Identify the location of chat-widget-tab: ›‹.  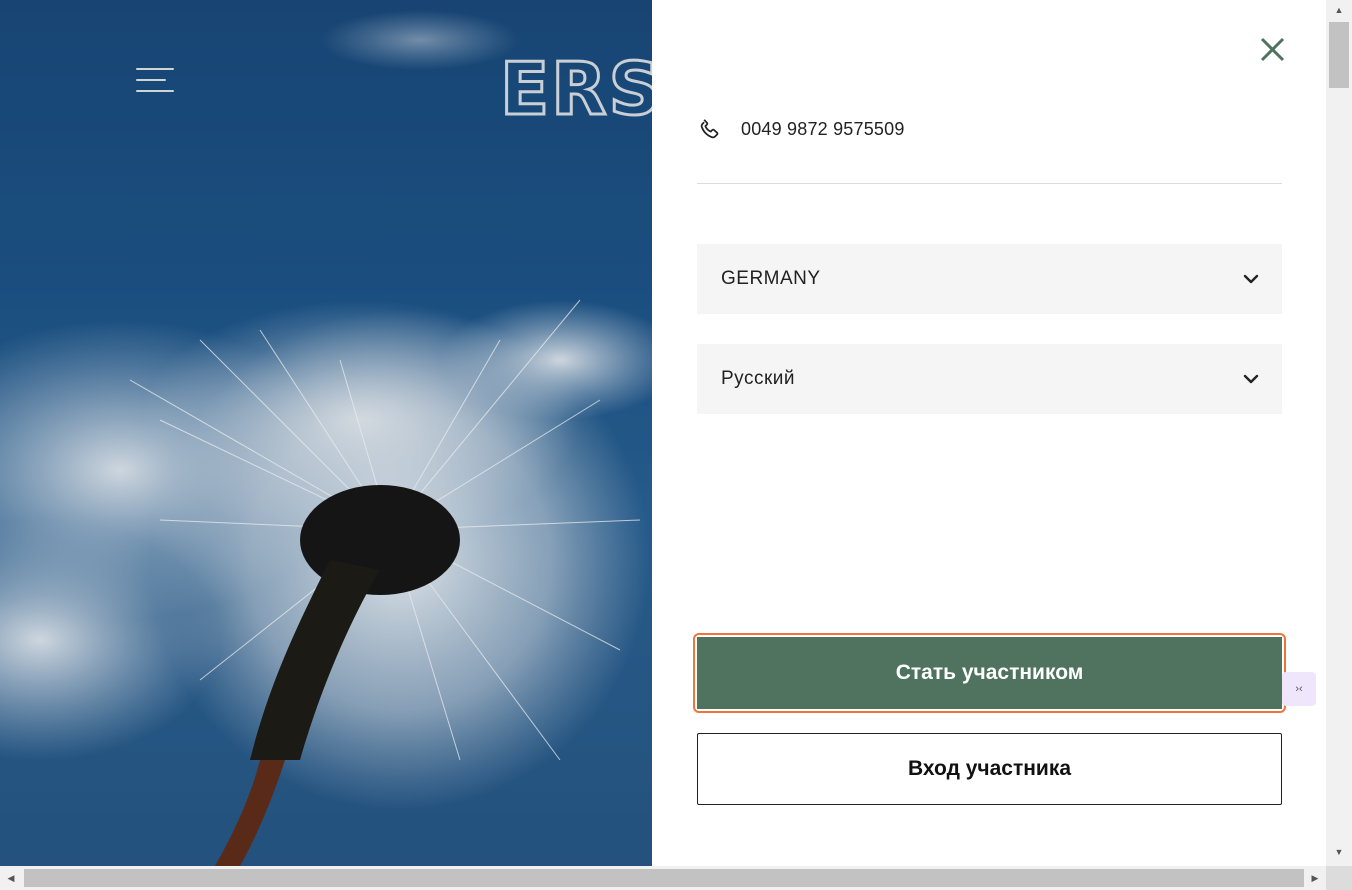
(1299, 689).